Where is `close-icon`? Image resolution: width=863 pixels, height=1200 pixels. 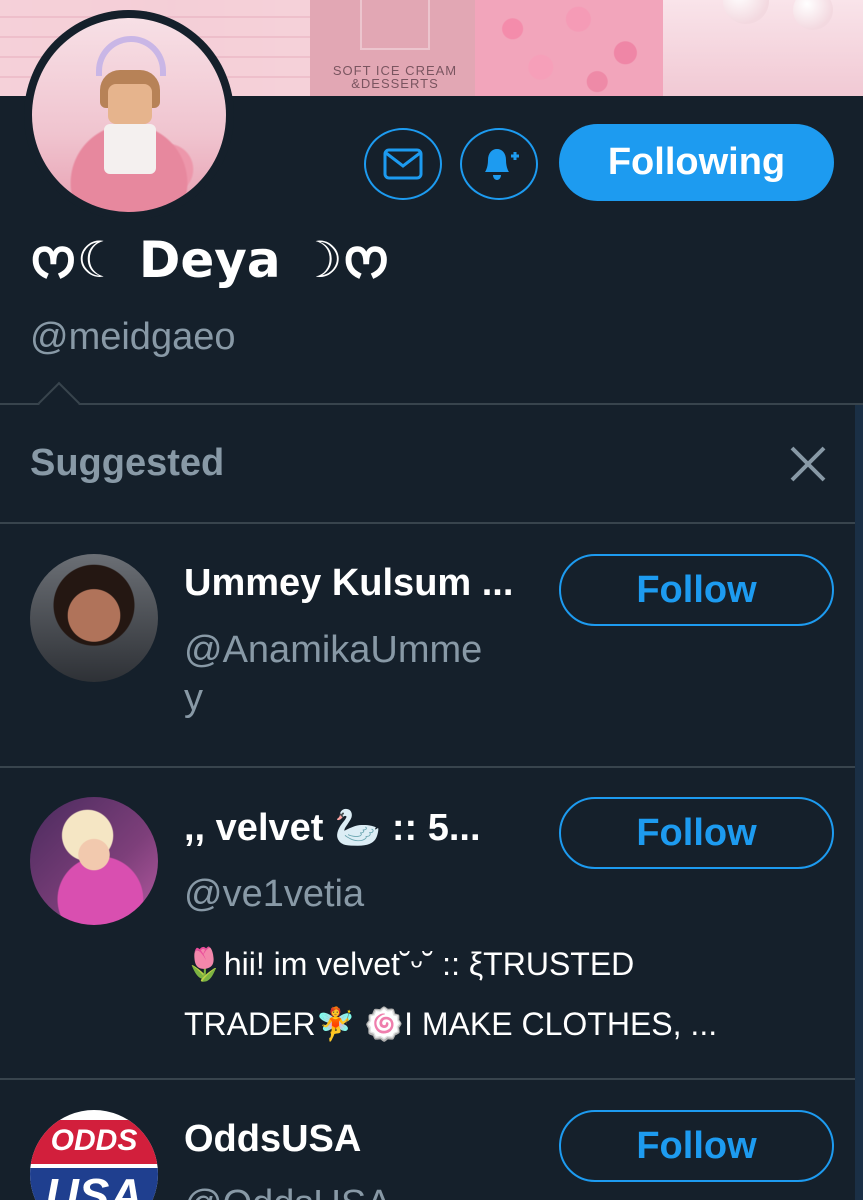 close-icon is located at coordinates (808, 464).